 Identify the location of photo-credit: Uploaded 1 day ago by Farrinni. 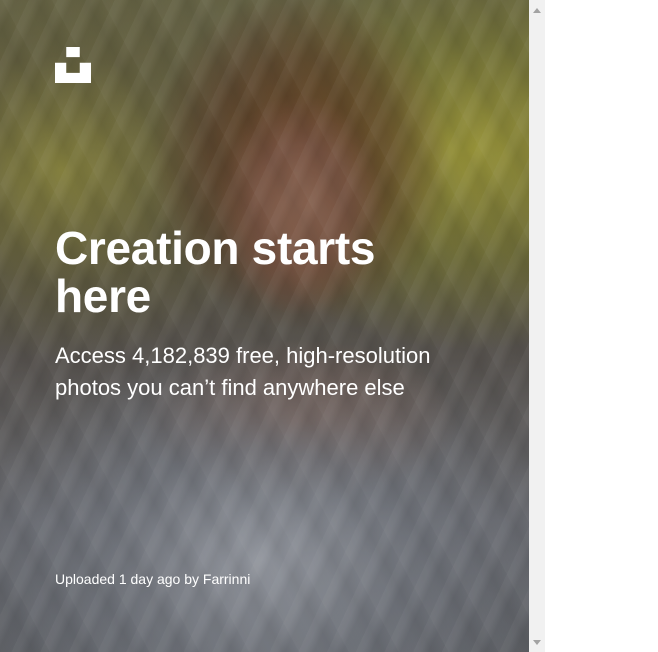
(152, 579).